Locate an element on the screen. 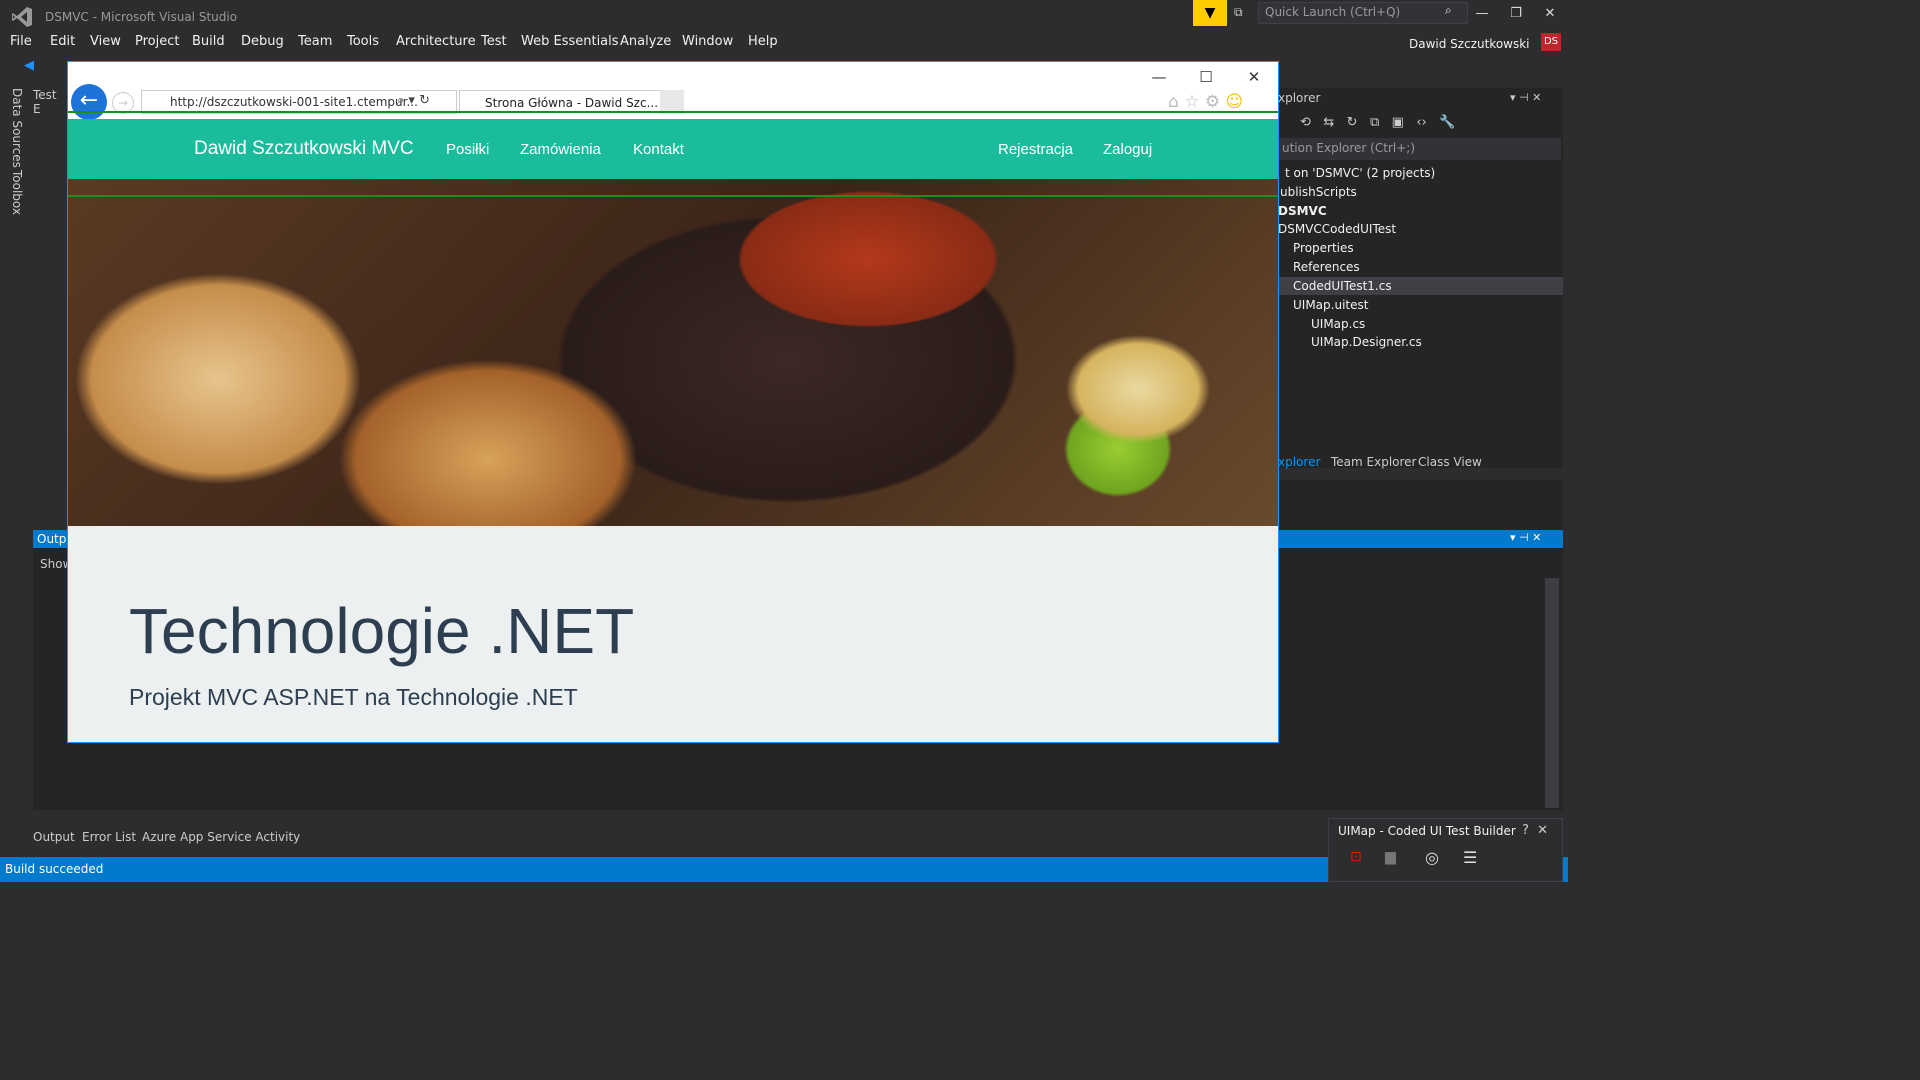 This screenshot has width=1920, height=1080. jumbotron-title: Technologie .NET is located at coordinates (382, 631).